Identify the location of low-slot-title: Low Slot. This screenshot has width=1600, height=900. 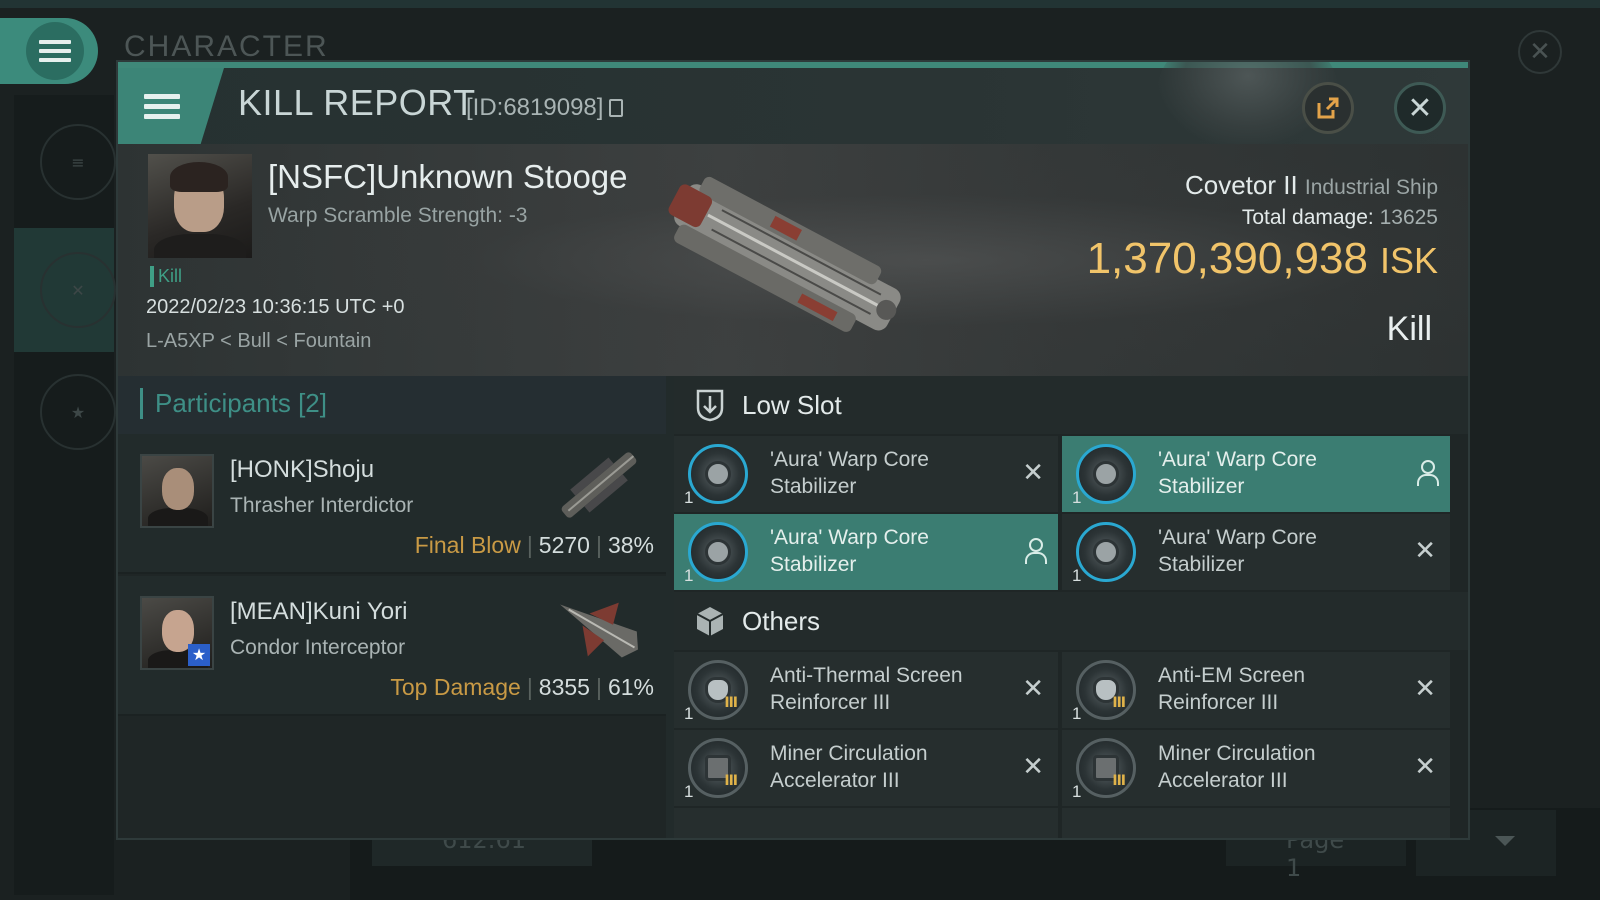
(792, 405).